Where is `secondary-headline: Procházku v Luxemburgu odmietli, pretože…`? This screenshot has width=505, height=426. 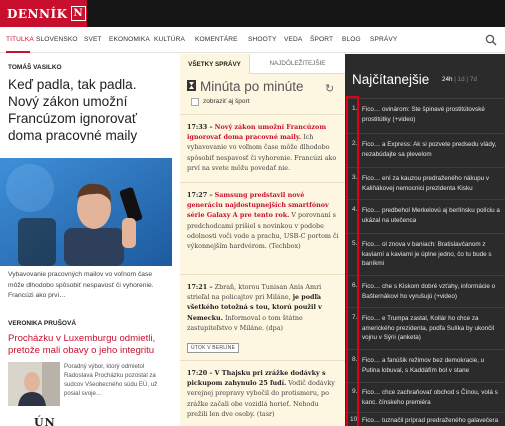
secondary-headline: Procházku v Luxemburgu odmietli, pretože… is located at coordinates (89, 345).